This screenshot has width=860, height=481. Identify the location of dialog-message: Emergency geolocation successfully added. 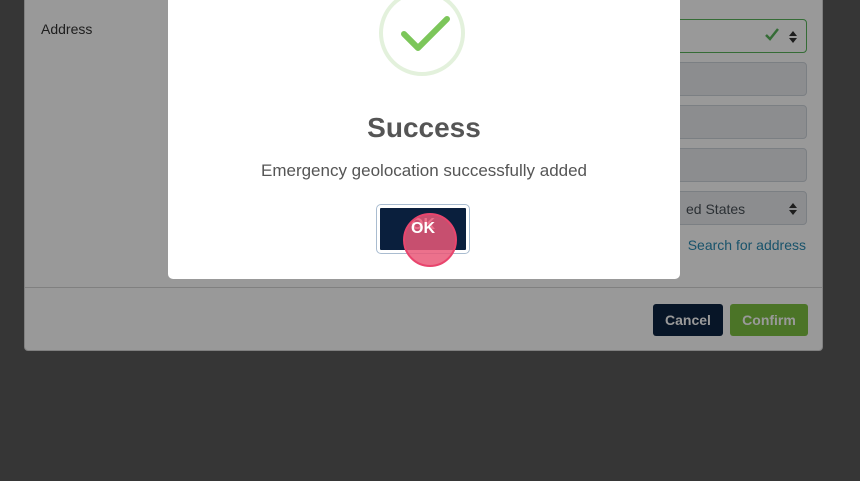
(424, 170).